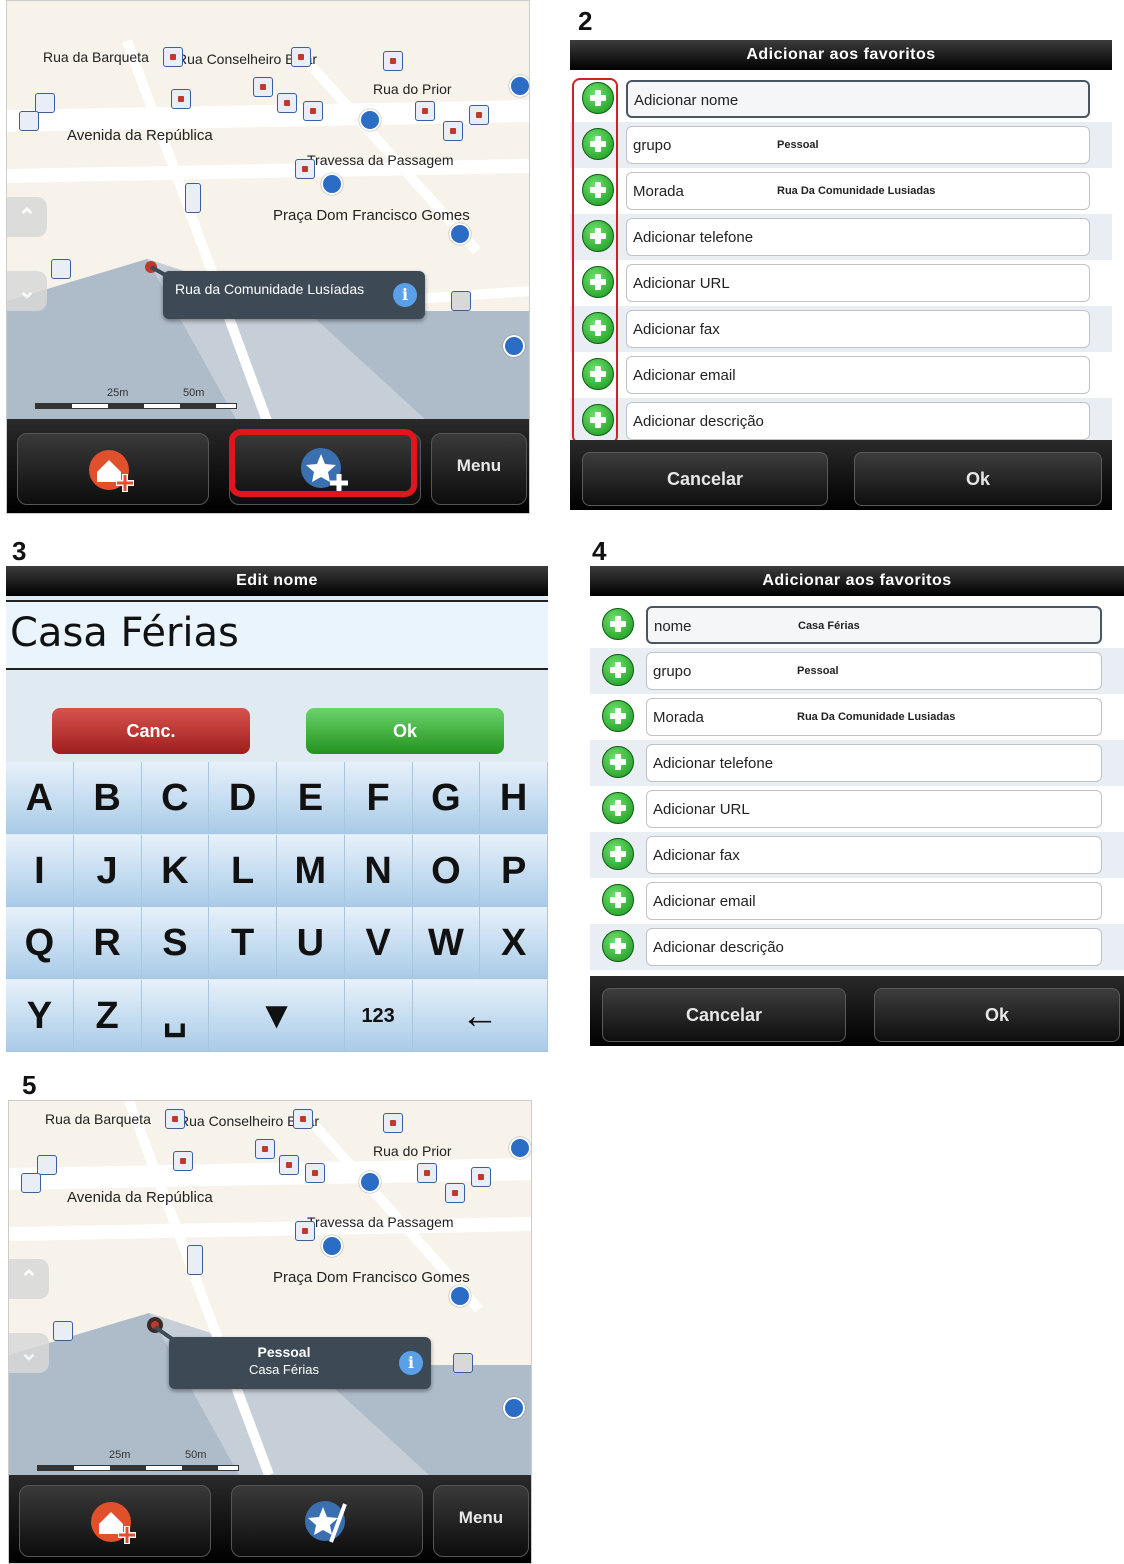  What do you see at coordinates (446, 798) in the screenshot?
I see `key-g: G` at bounding box center [446, 798].